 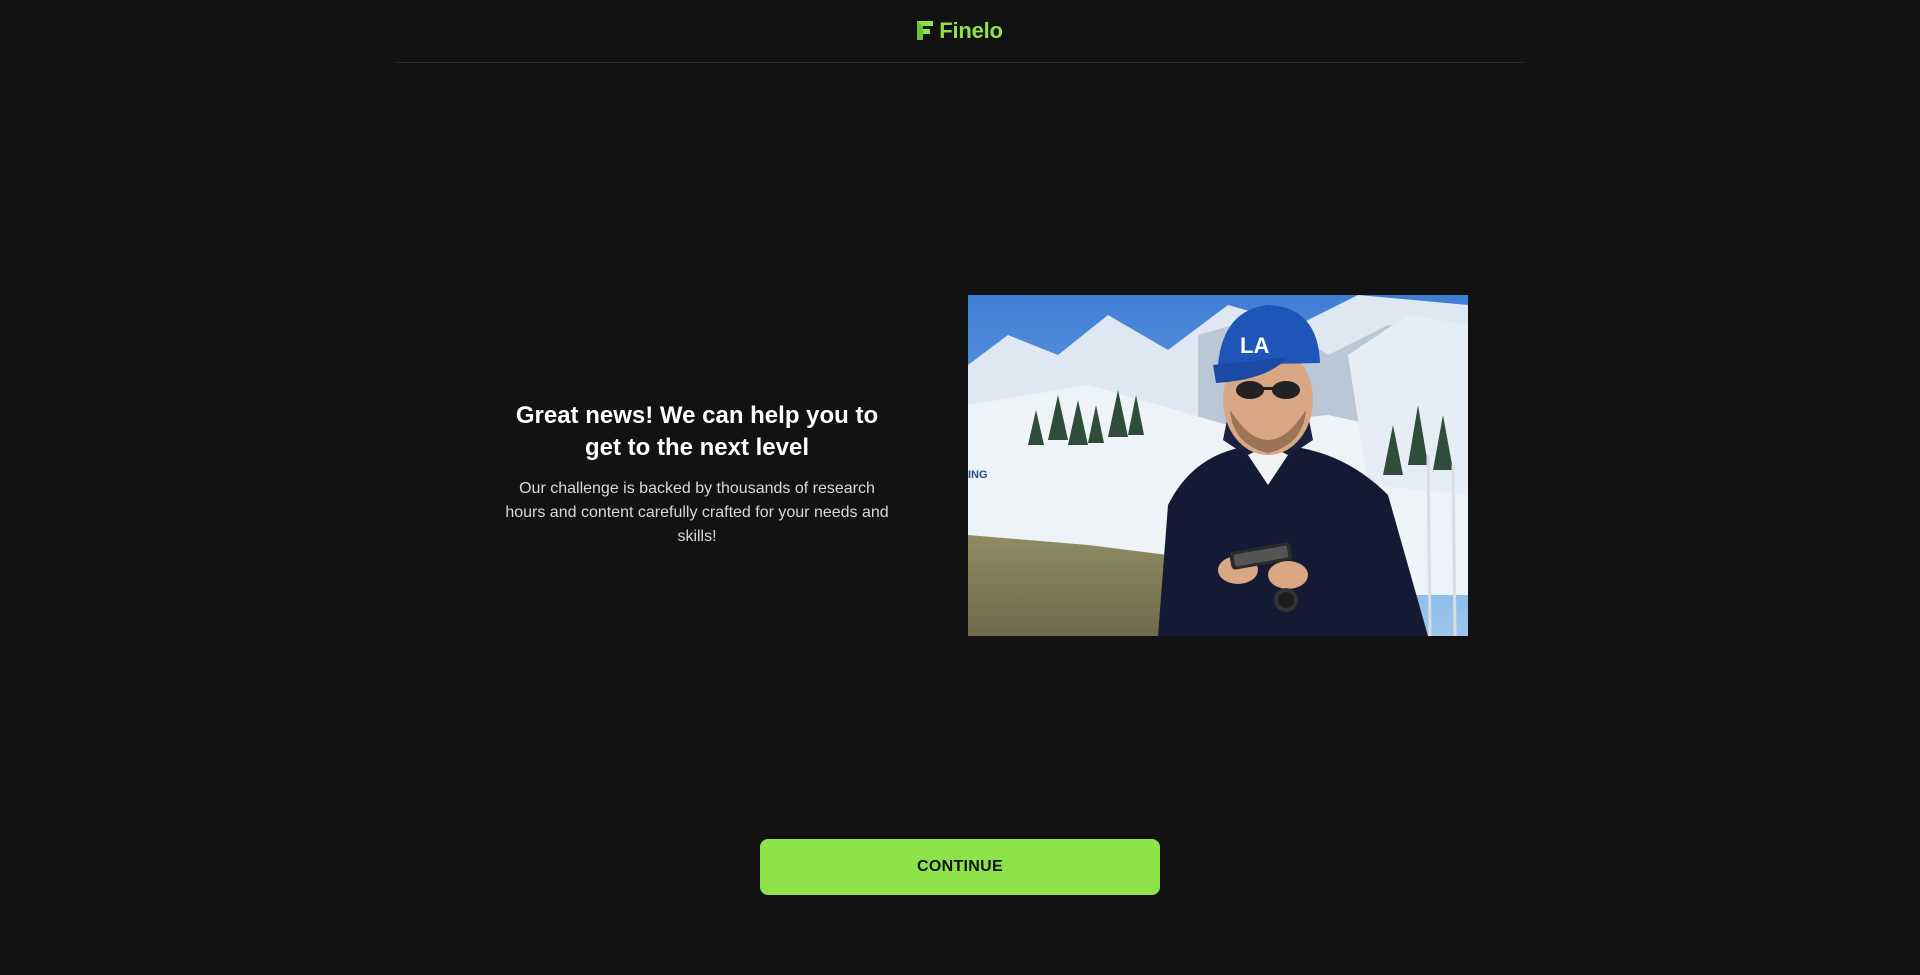 I want to click on brand-name: Finelo, so click(x=971, y=30).